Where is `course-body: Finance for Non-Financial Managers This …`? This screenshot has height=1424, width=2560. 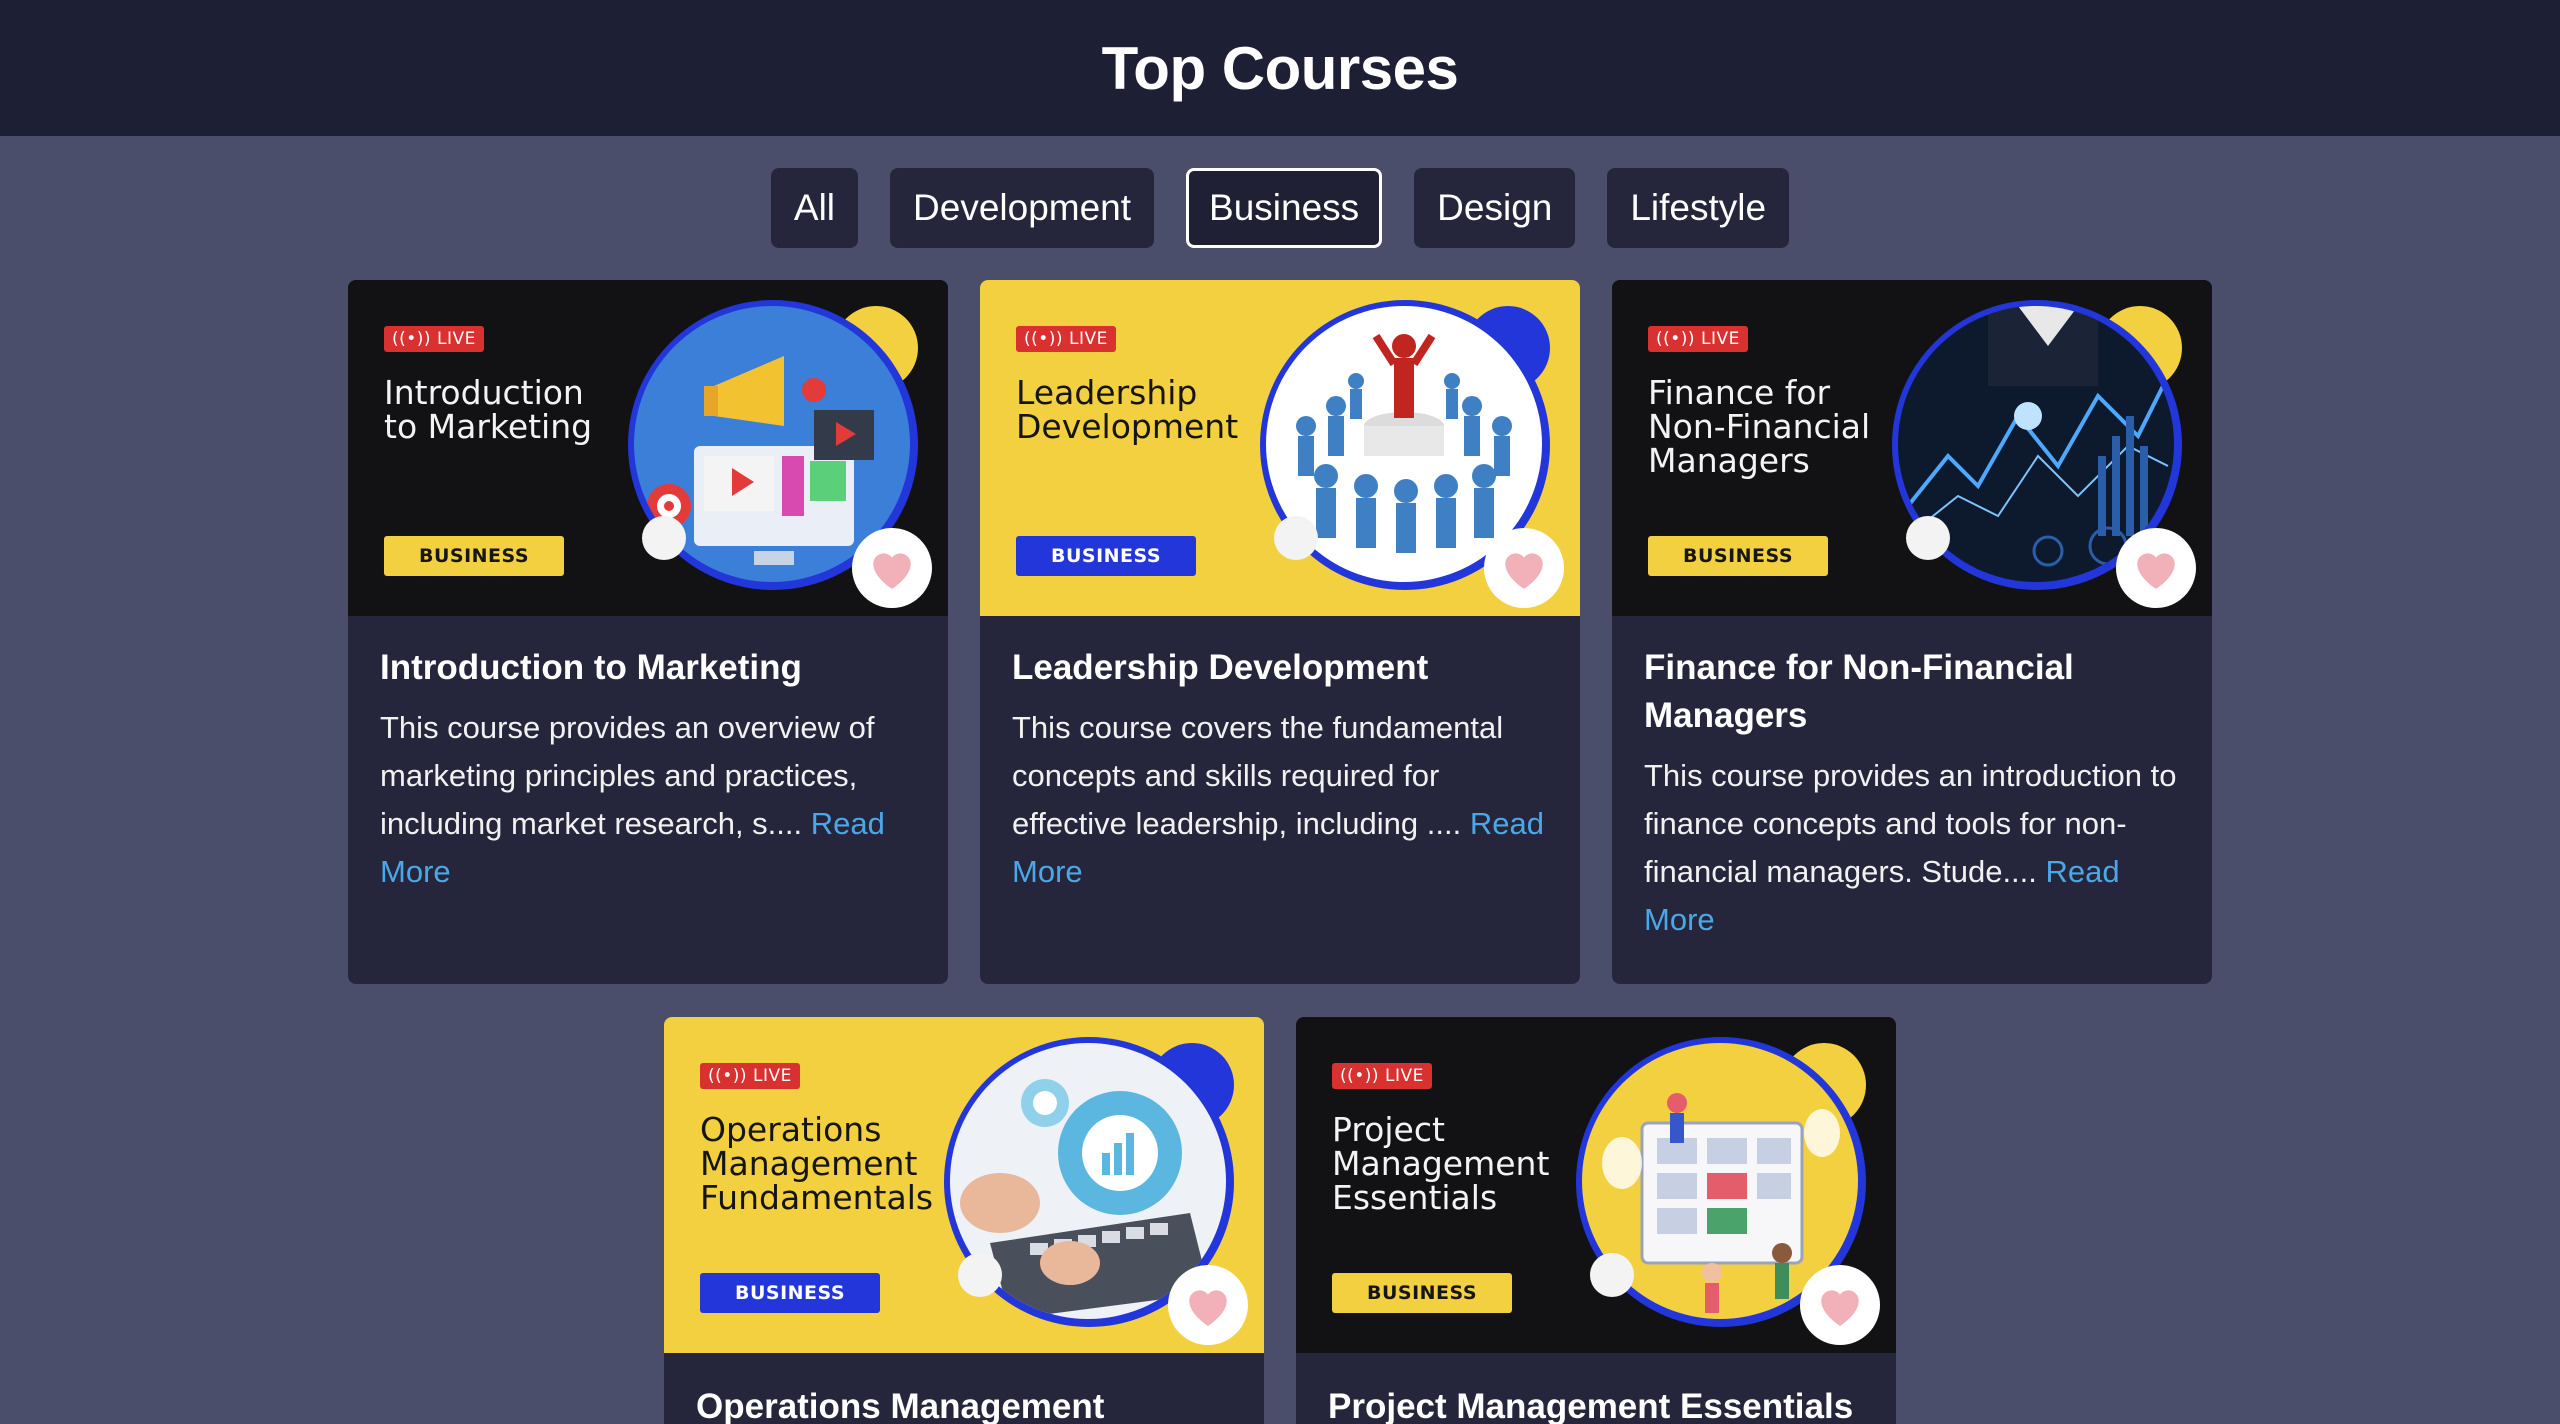
course-body: Finance for Non-Financial Managers This … is located at coordinates (1912, 800).